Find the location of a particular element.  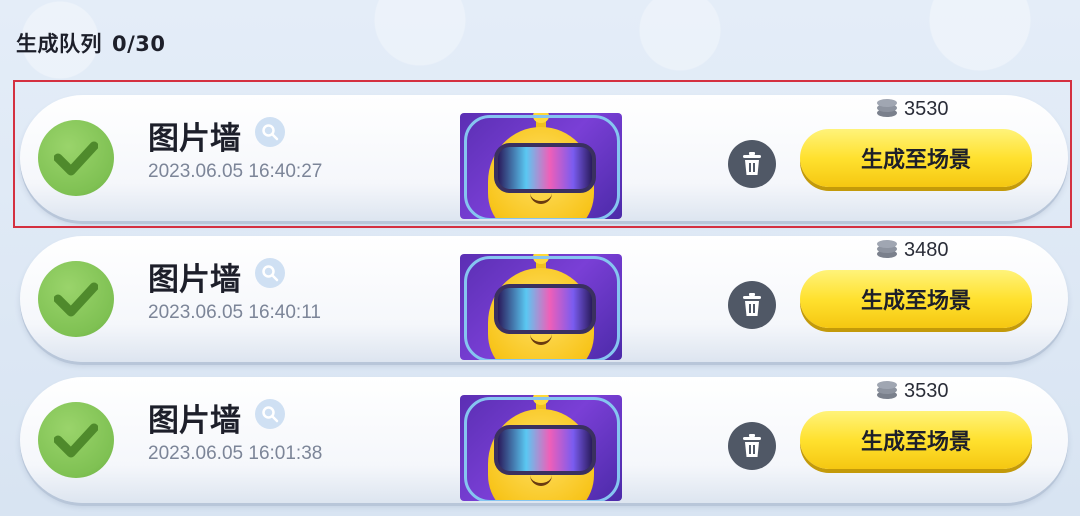

cost-label: 3480 is located at coordinates (912, 250).